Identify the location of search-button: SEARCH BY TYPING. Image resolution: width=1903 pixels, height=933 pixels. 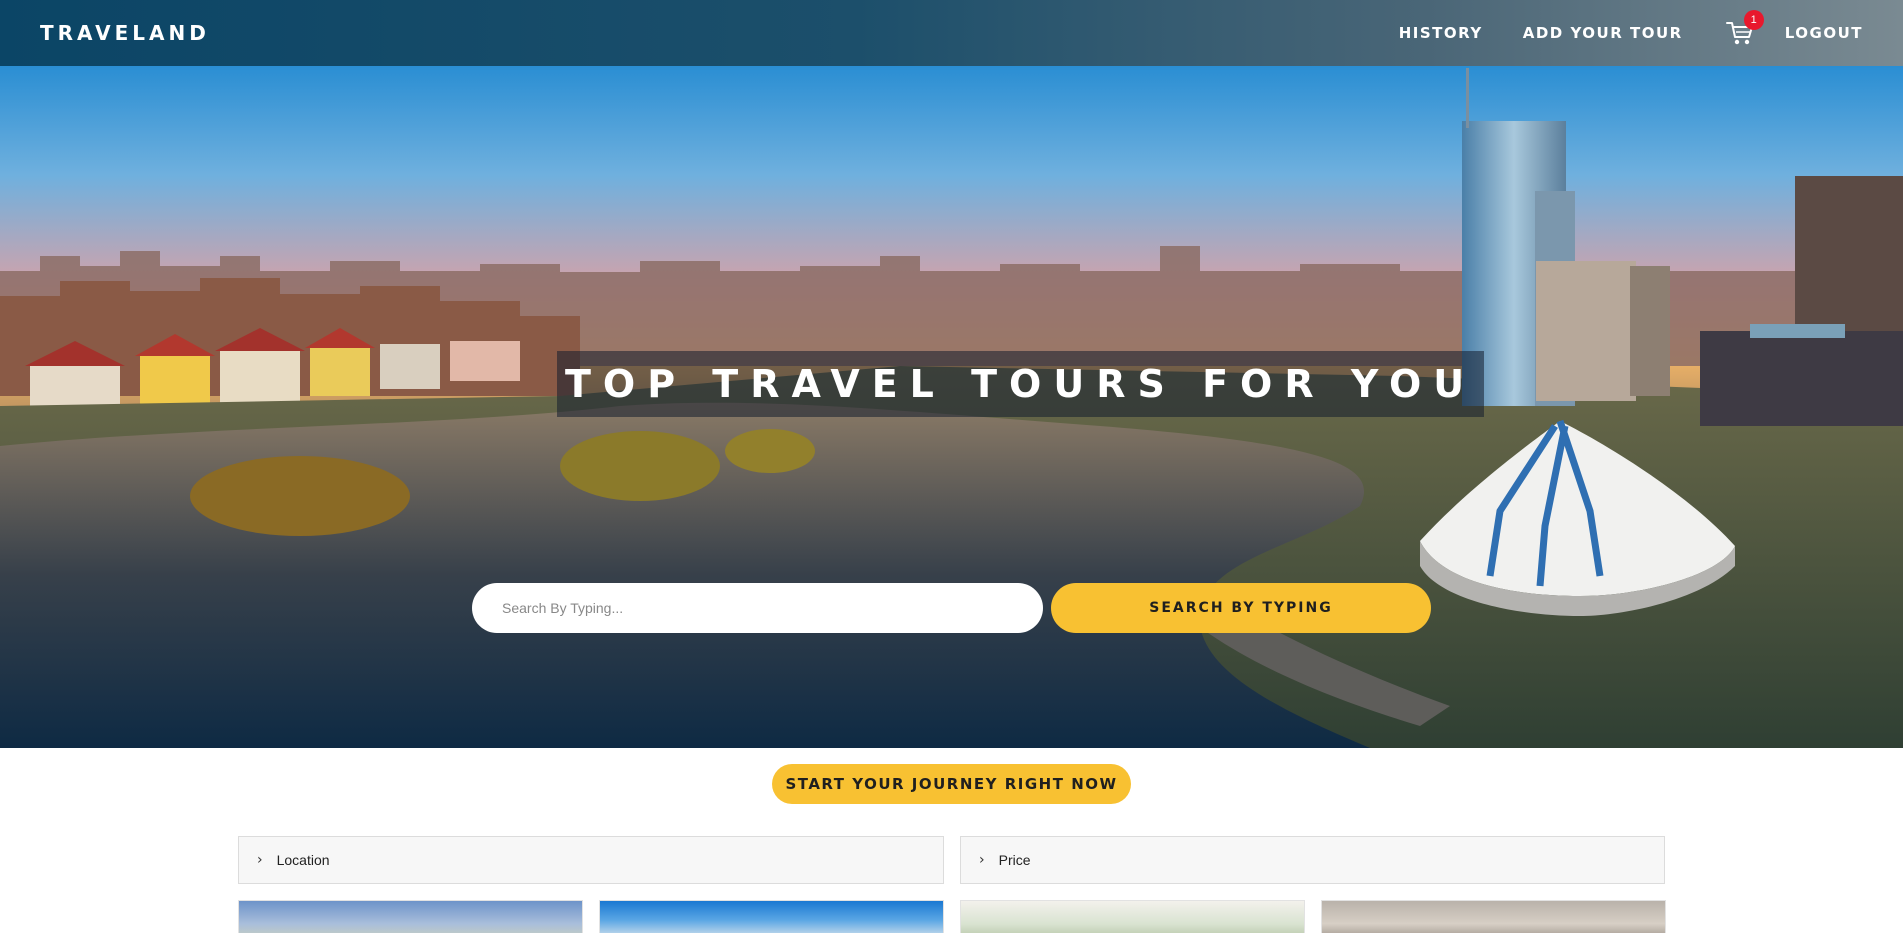
(1241, 608).